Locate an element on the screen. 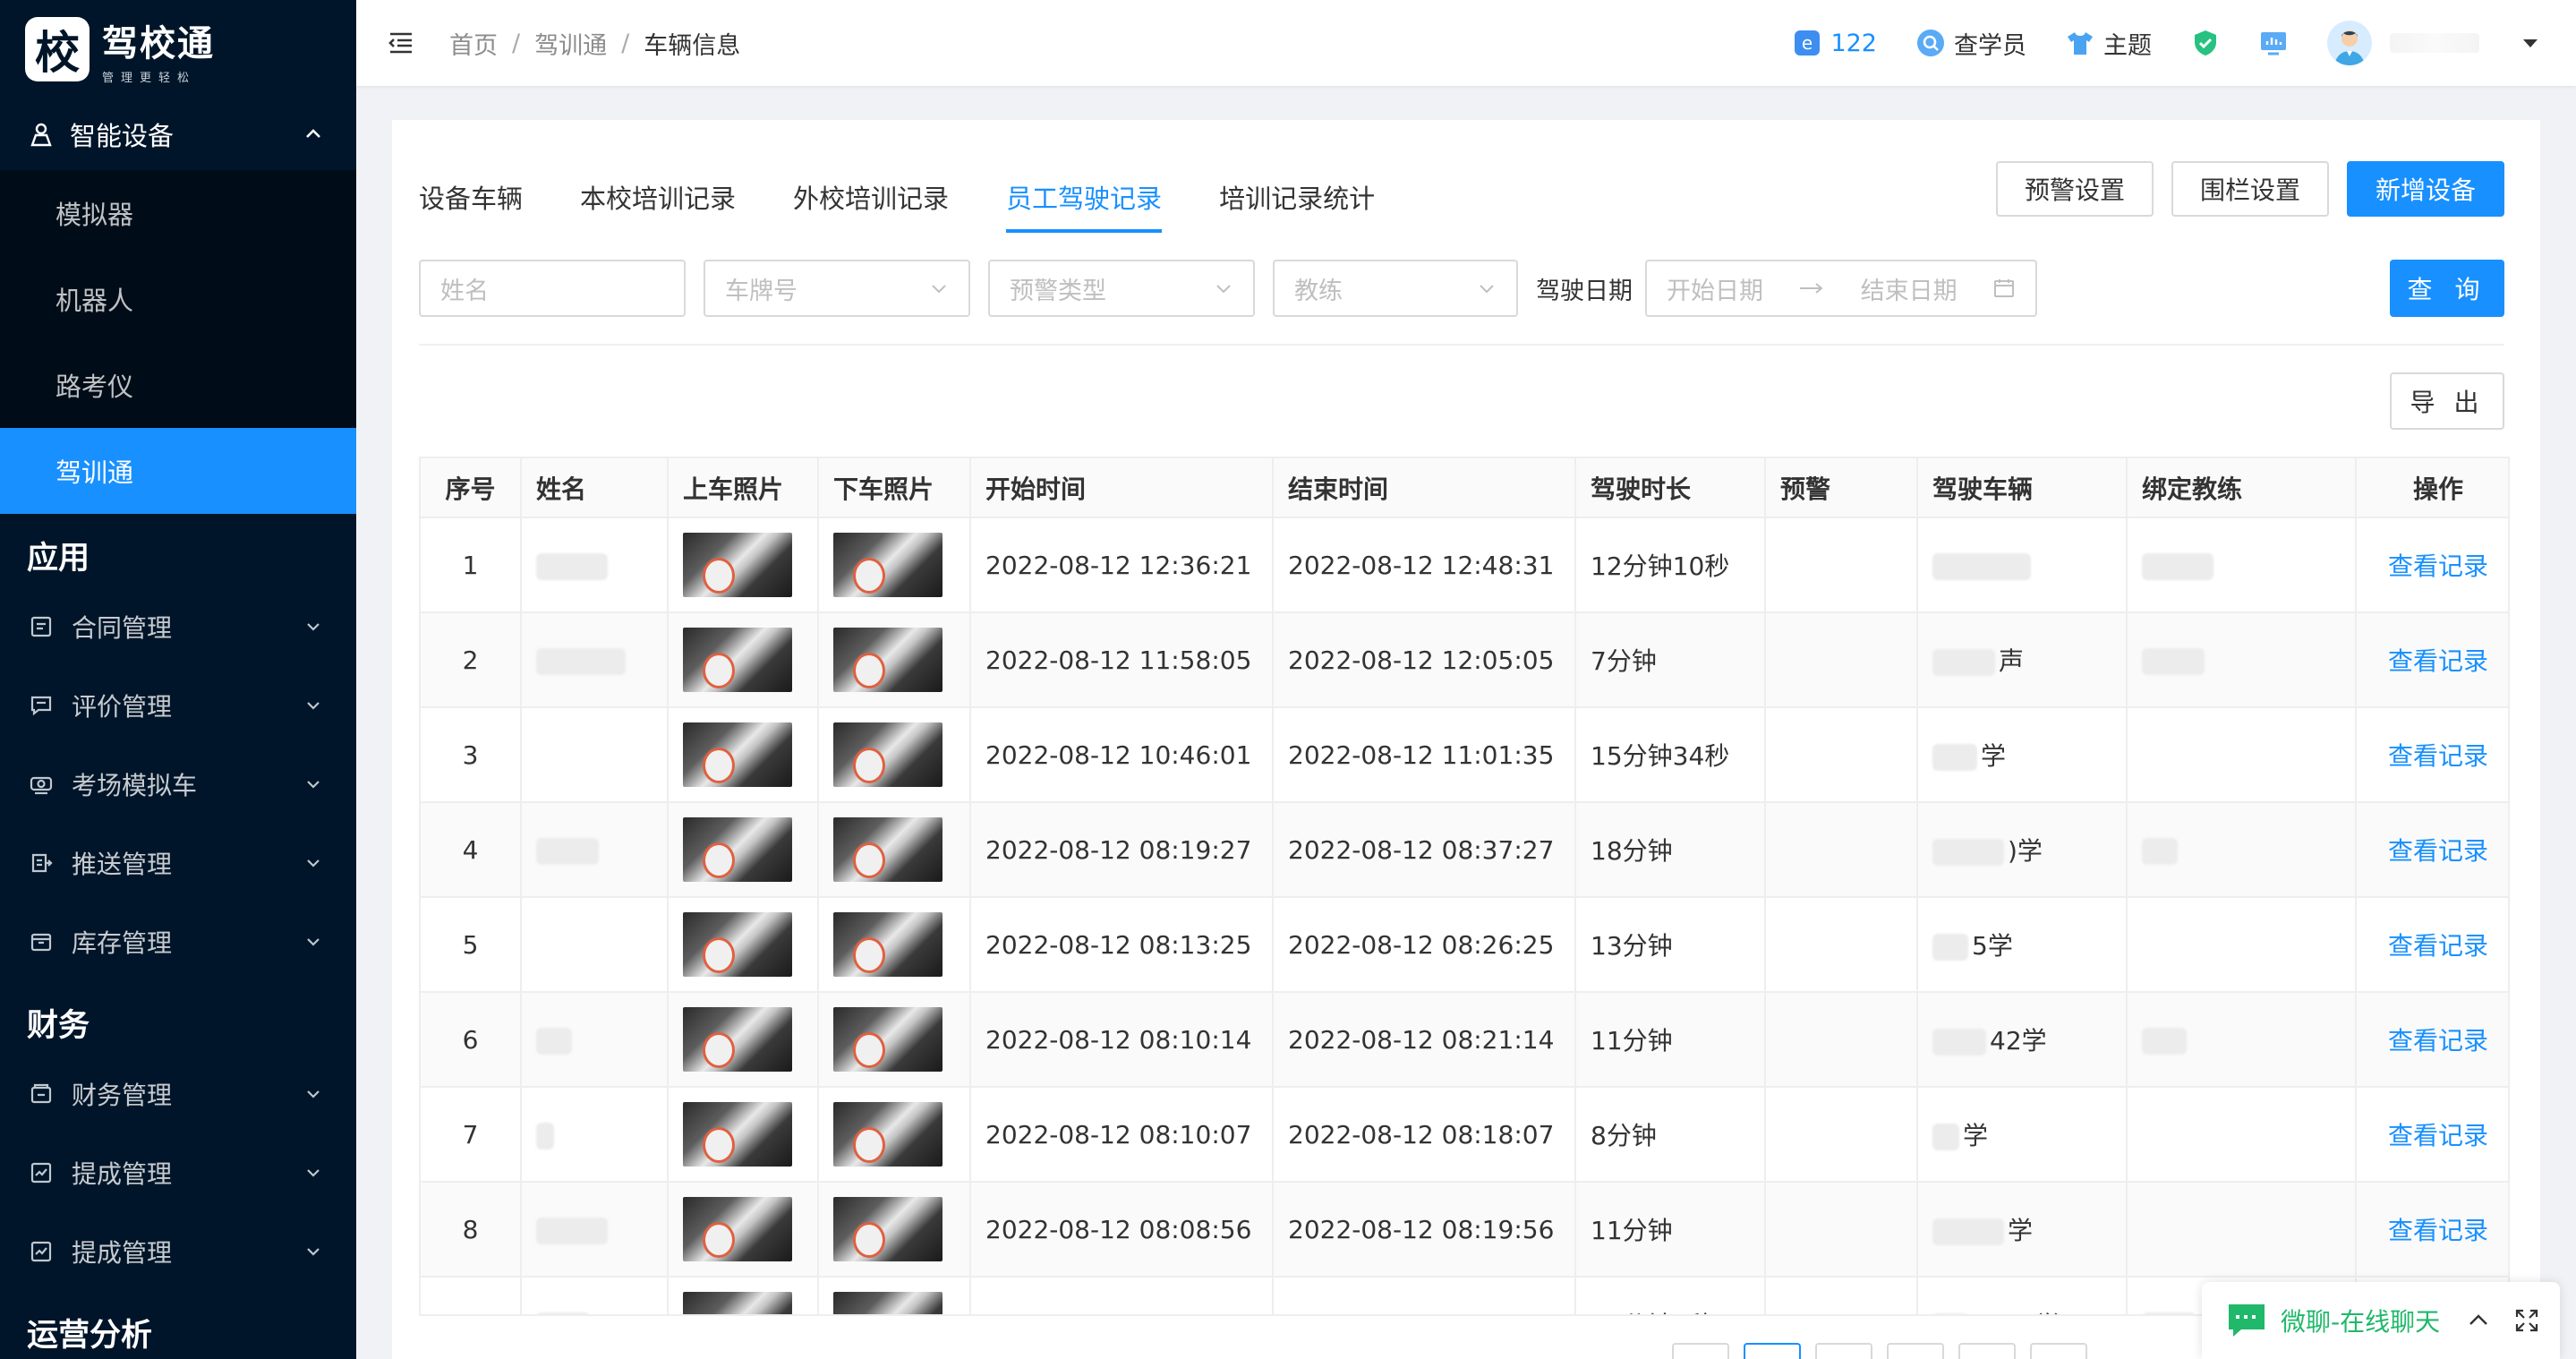 The image size is (2576, 1359). find-student-button: 查学员 is located at coordinates (1971, 43).